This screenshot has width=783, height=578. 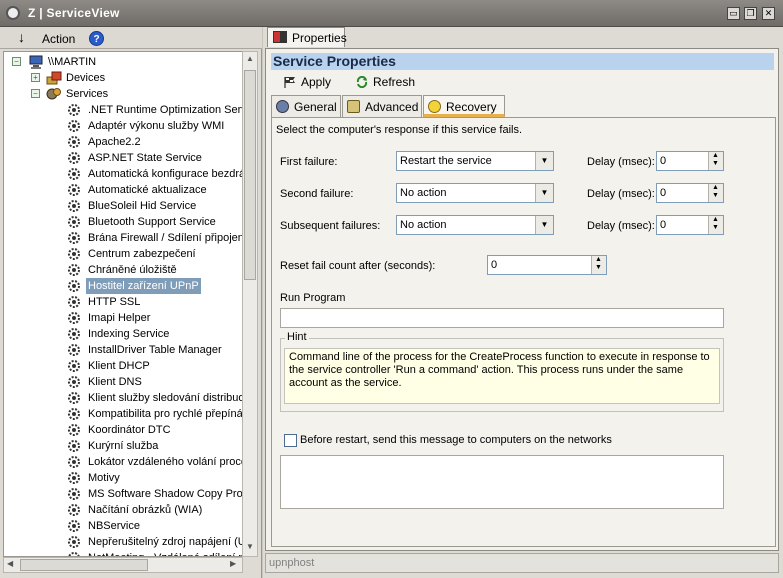 What do you see at coordinates (123, 126) in the screenshot?
I see `service-item: Adaptér výkonu služby WMI` at bounding box center [123, 126].